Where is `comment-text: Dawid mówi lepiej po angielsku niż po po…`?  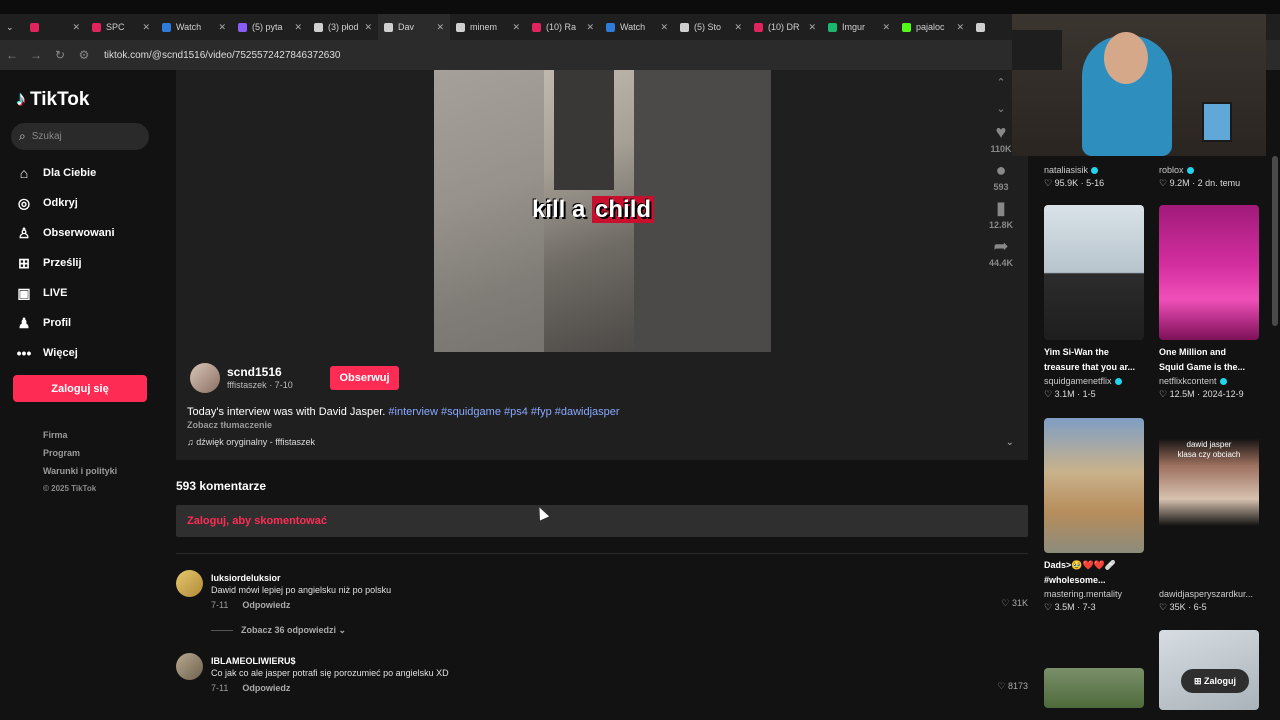 comment-text: Dawid mówi lepiej po angielsku niż po po… is located at coordinates (301, 590).